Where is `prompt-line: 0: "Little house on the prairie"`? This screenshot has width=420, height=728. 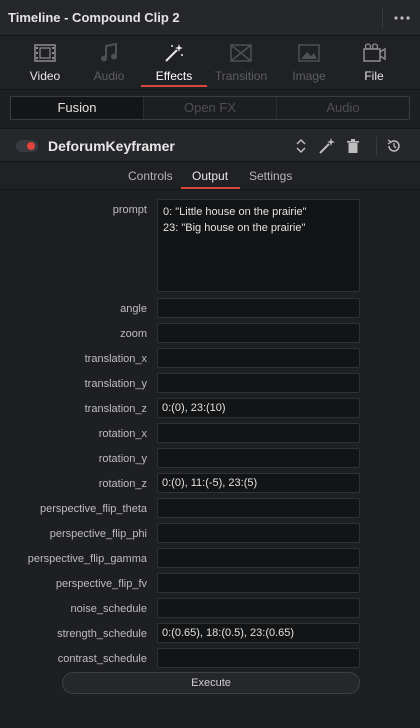
prompt-line: 0: "Little house on the prairie" is located at coordinates (235, 212).